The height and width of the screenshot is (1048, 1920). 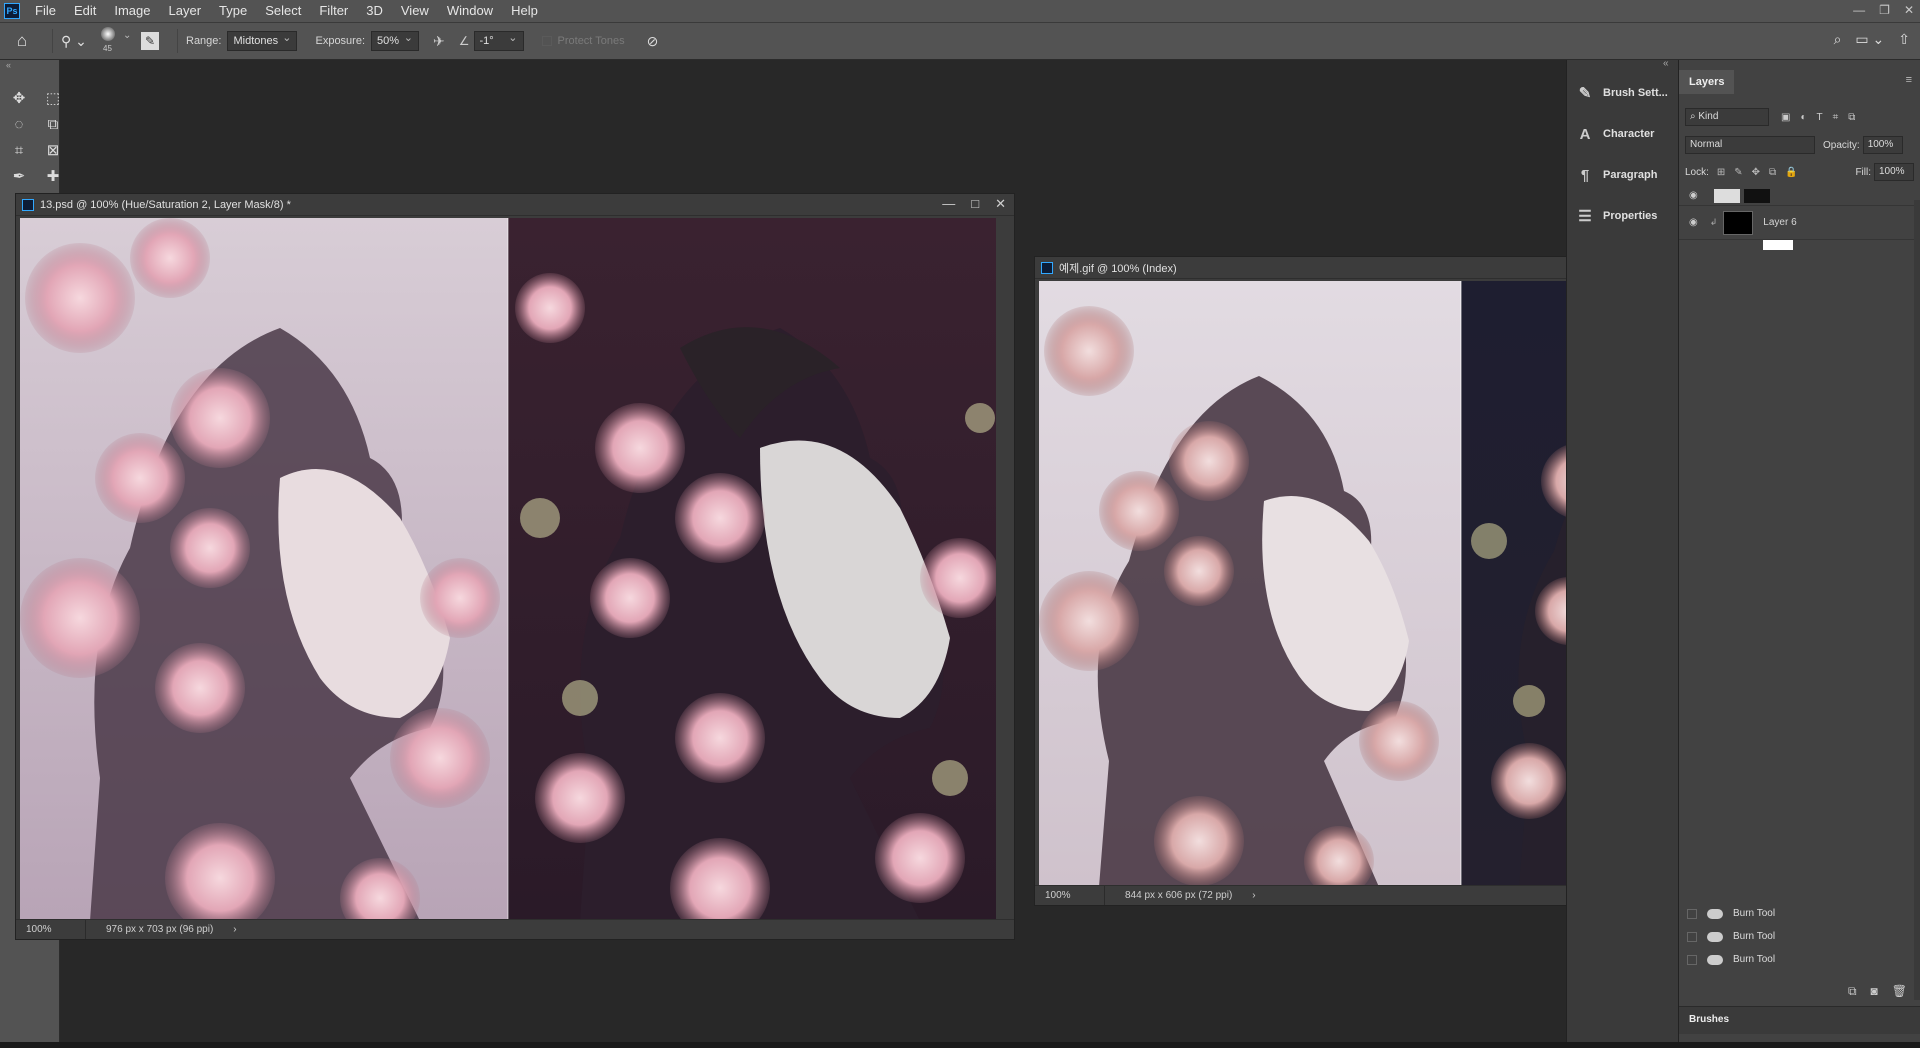 What do you see at coordinates (19, 98) in the screenshot?
I see `move-tool-icon: ✥` at bounding box center [19, 98].